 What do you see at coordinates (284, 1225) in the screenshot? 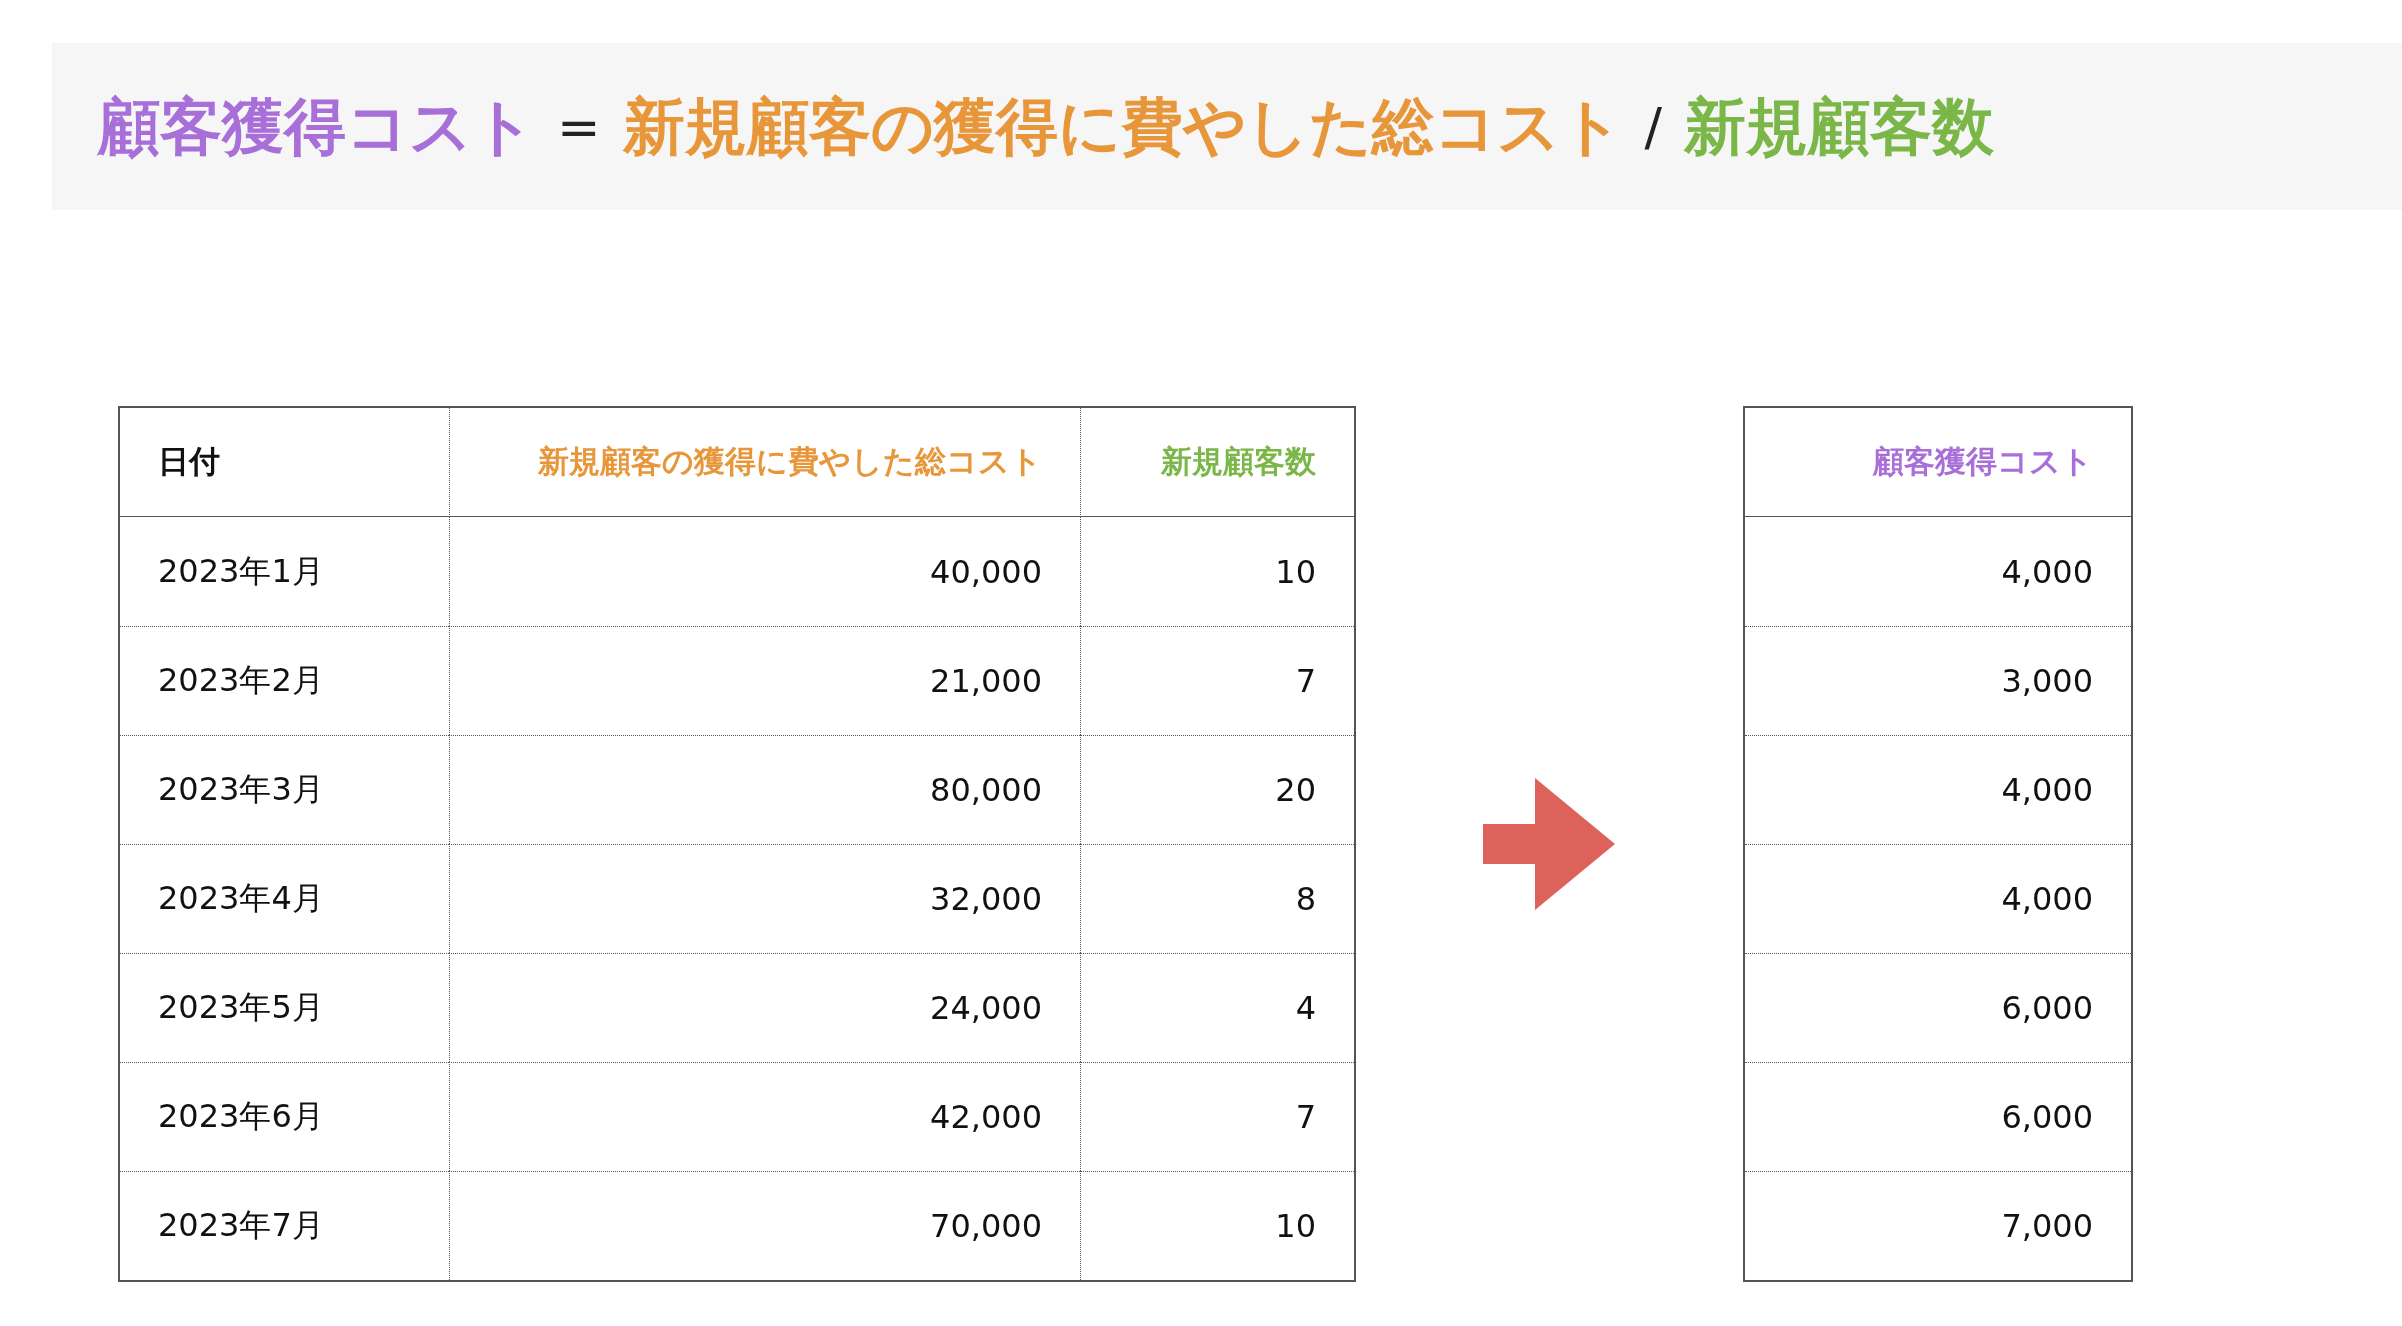
I see `table-cell: 2023年7月` at bounding box center [284, 1225].